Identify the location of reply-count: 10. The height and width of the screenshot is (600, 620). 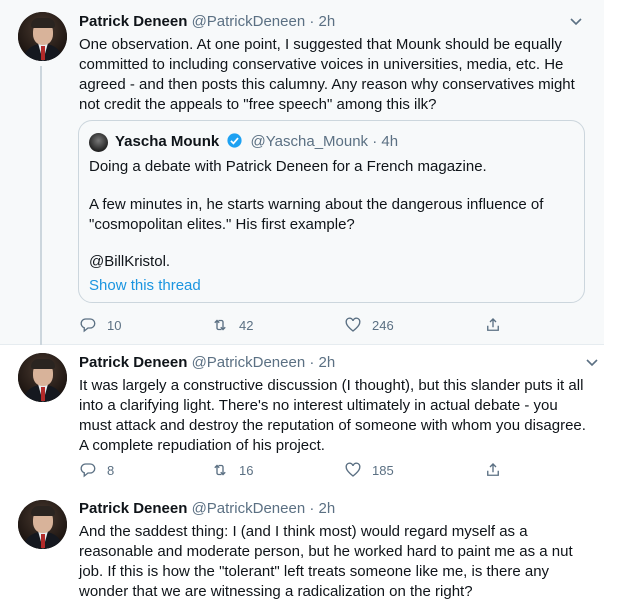
(114, 325).